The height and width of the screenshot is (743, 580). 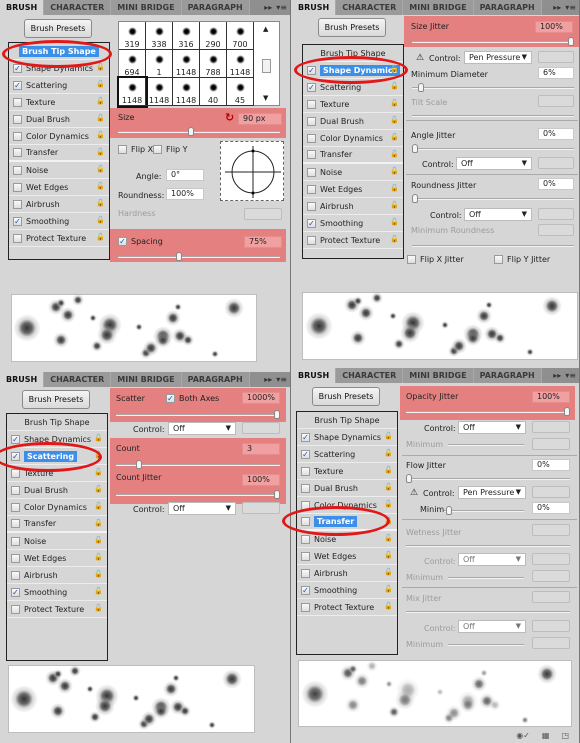 I want to click on list-item-protect-texture: Protect Texture 🔓, so click(x=59, y=238).